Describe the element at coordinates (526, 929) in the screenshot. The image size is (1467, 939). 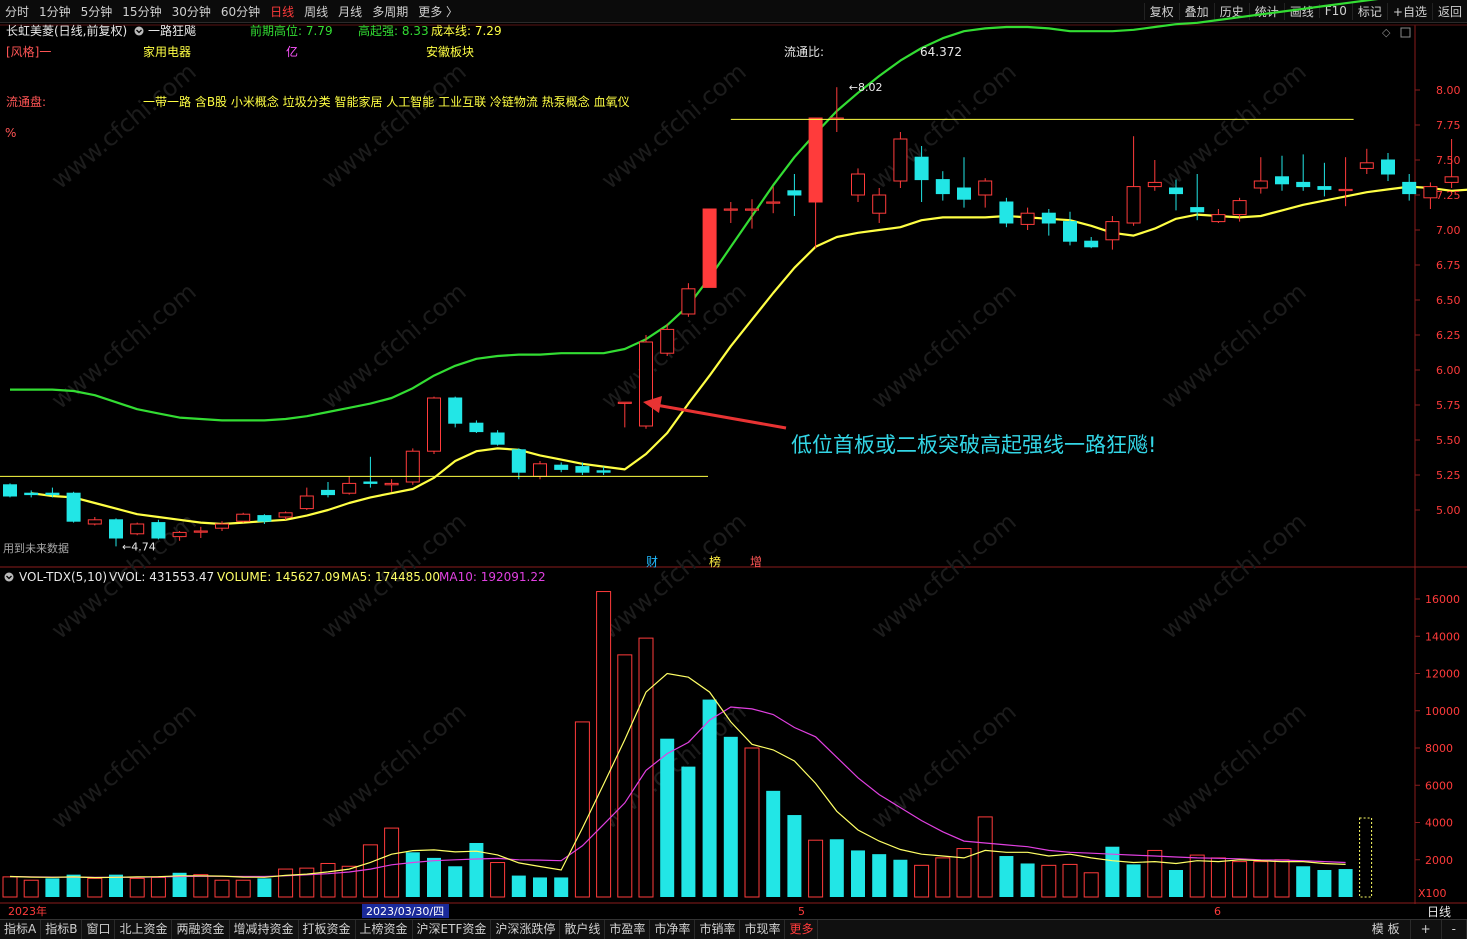
I see `bottom-tab-9: 沪深涨跌停` at that location.